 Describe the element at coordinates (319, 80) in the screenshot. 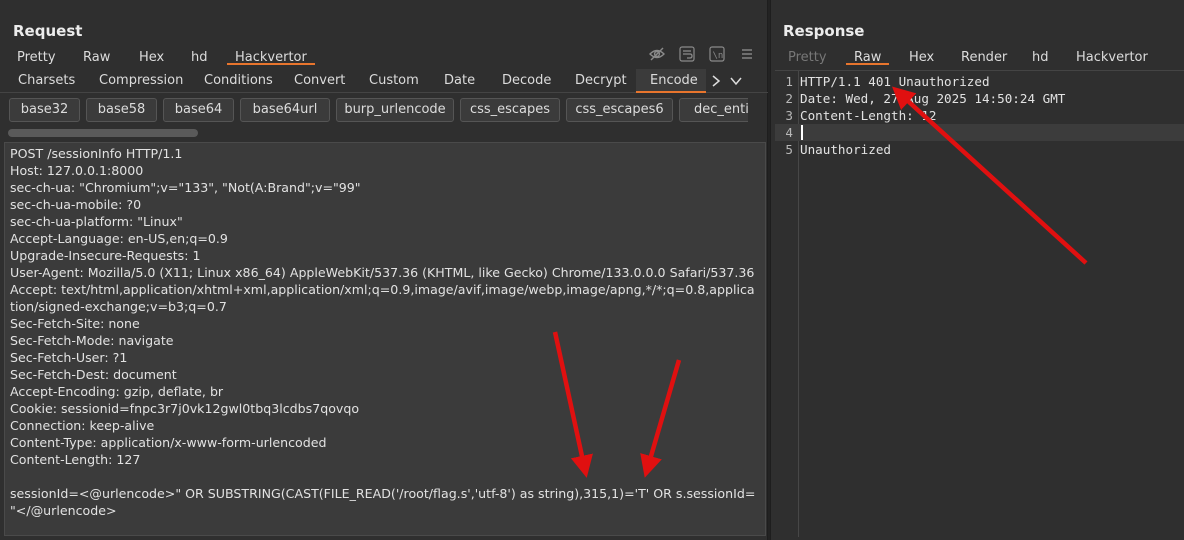

I see `tab-convert: Convert` at that location.